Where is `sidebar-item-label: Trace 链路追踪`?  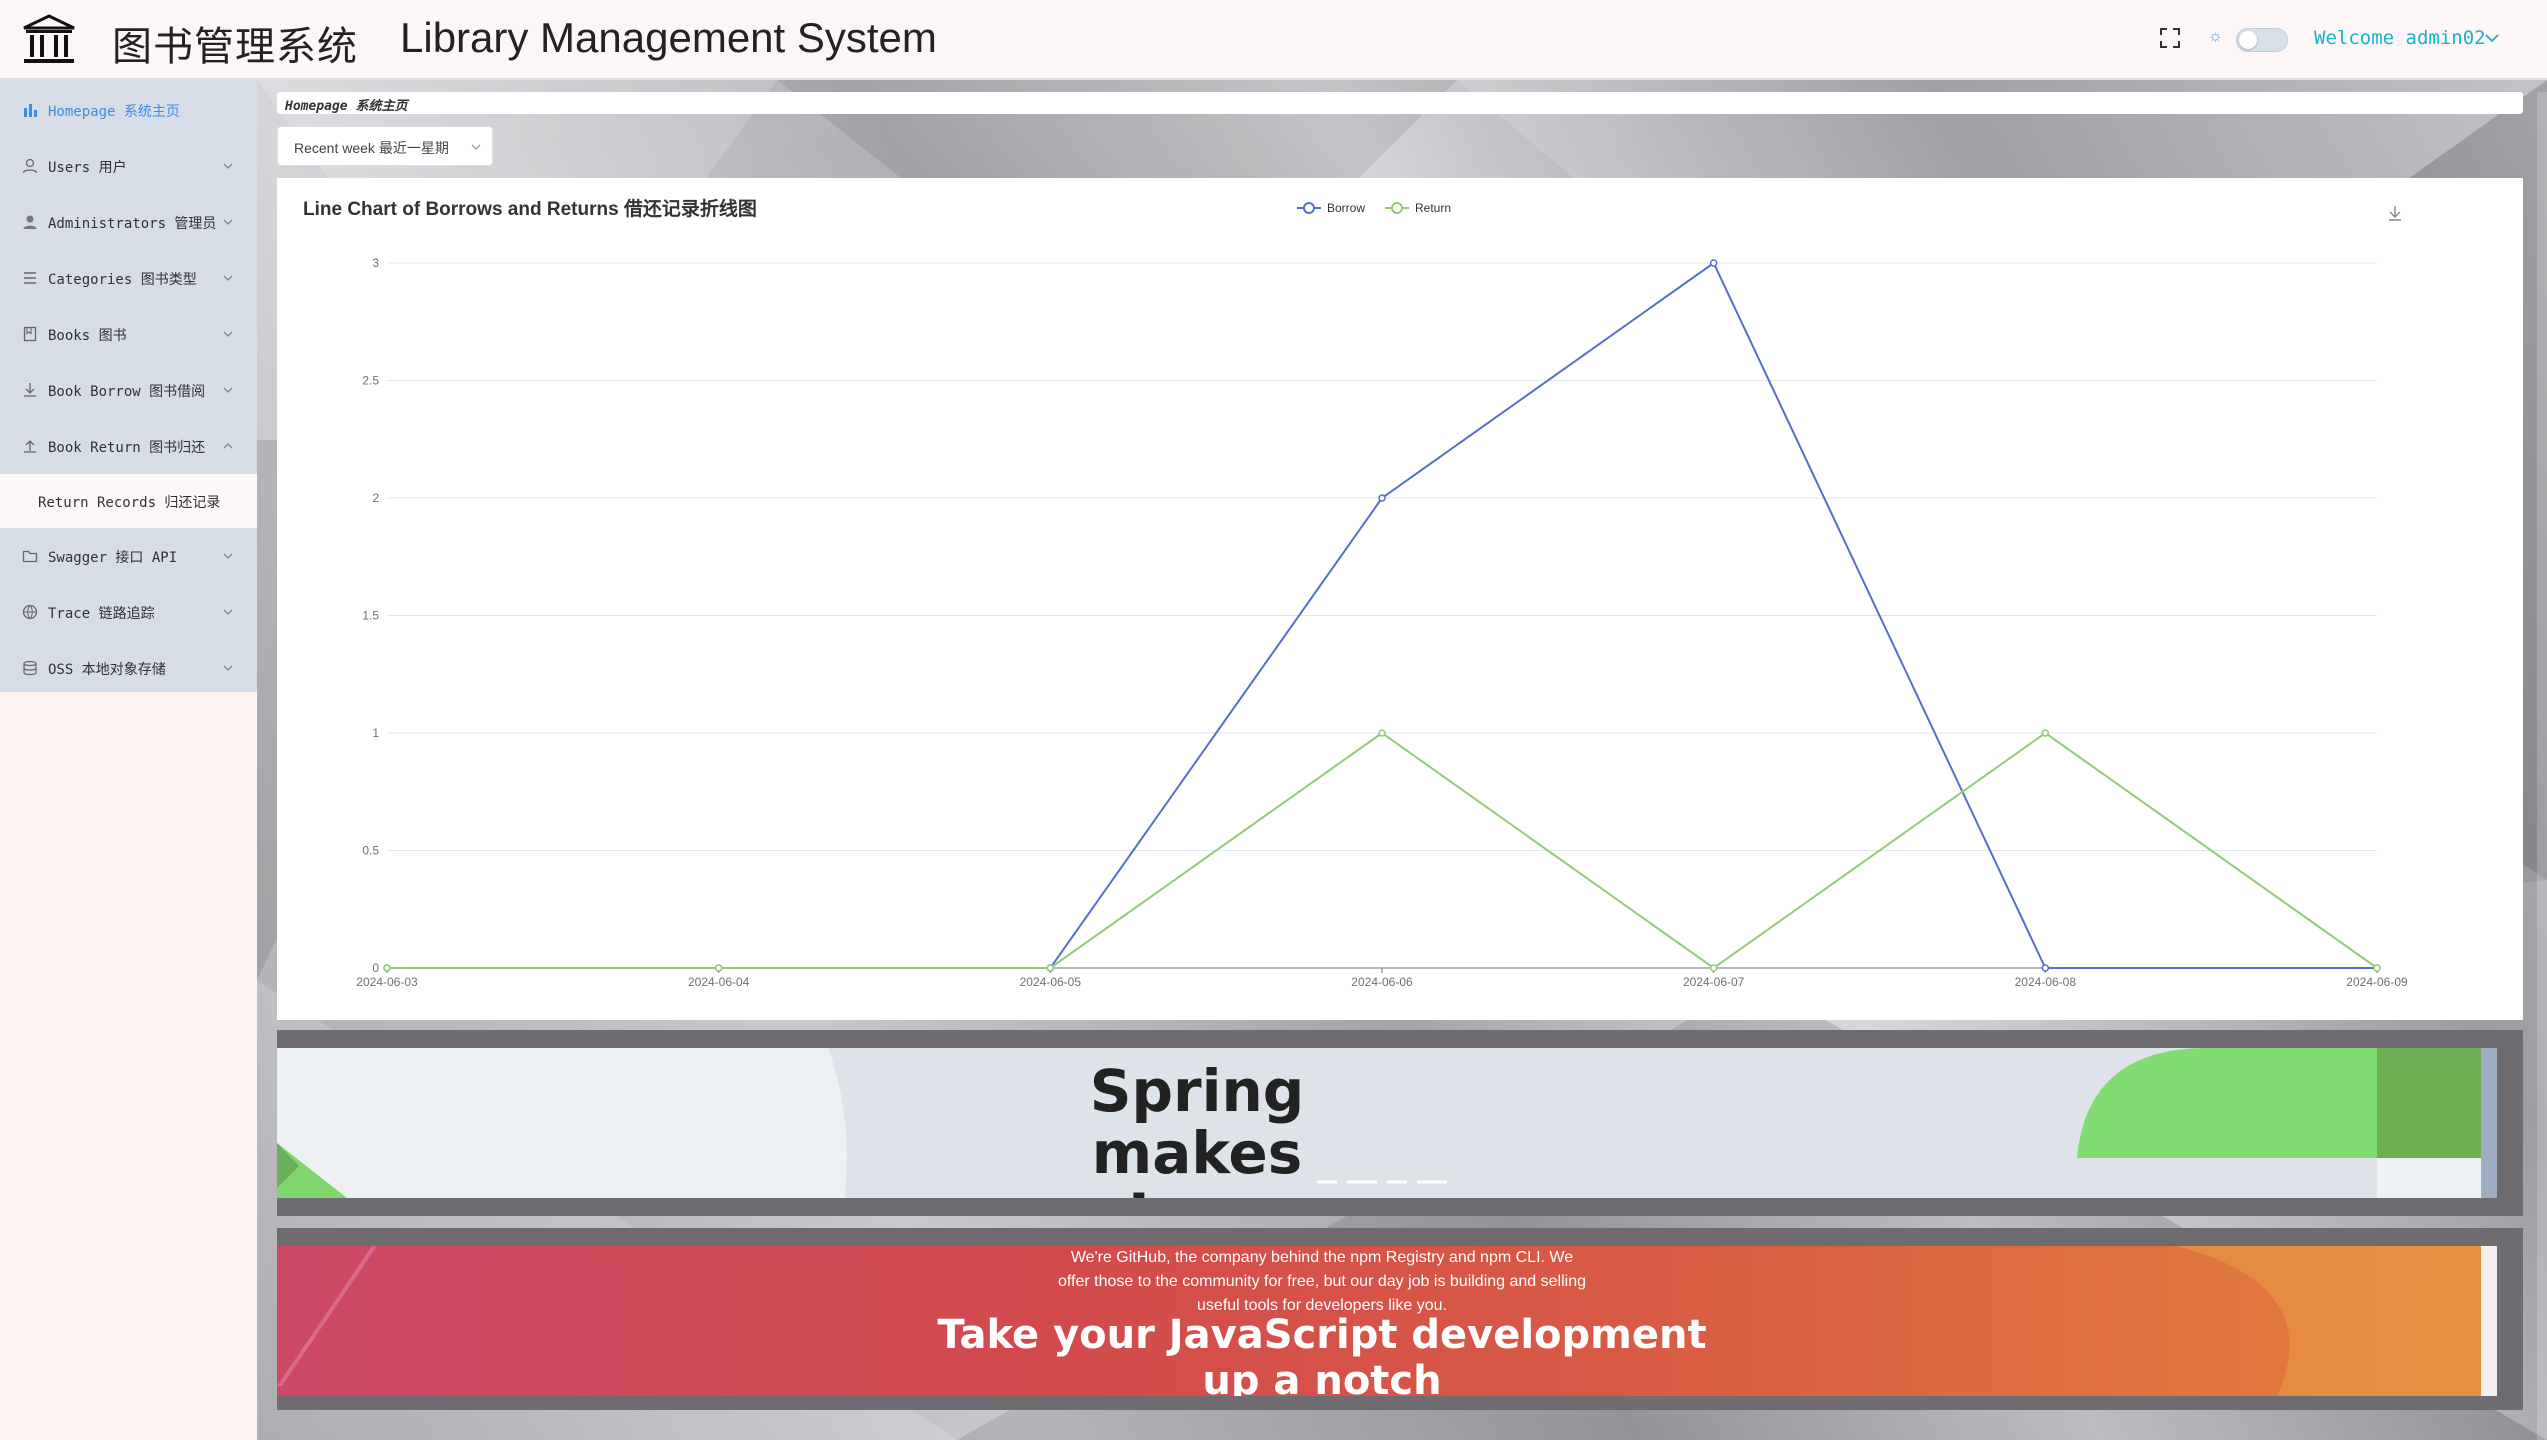 sidebar-item-label: Trace 链路追踪 is located at coordinates (101, 614).